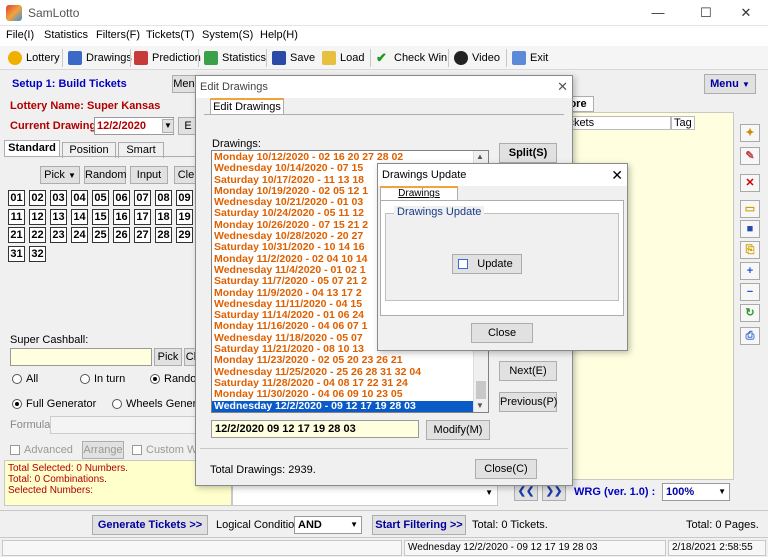 This screenshot has height=557, width=768. What do you see at coordinates (750, 313) in the screenshot?
I see `refresh-icon: ↻` at bounding box center [750, 313].